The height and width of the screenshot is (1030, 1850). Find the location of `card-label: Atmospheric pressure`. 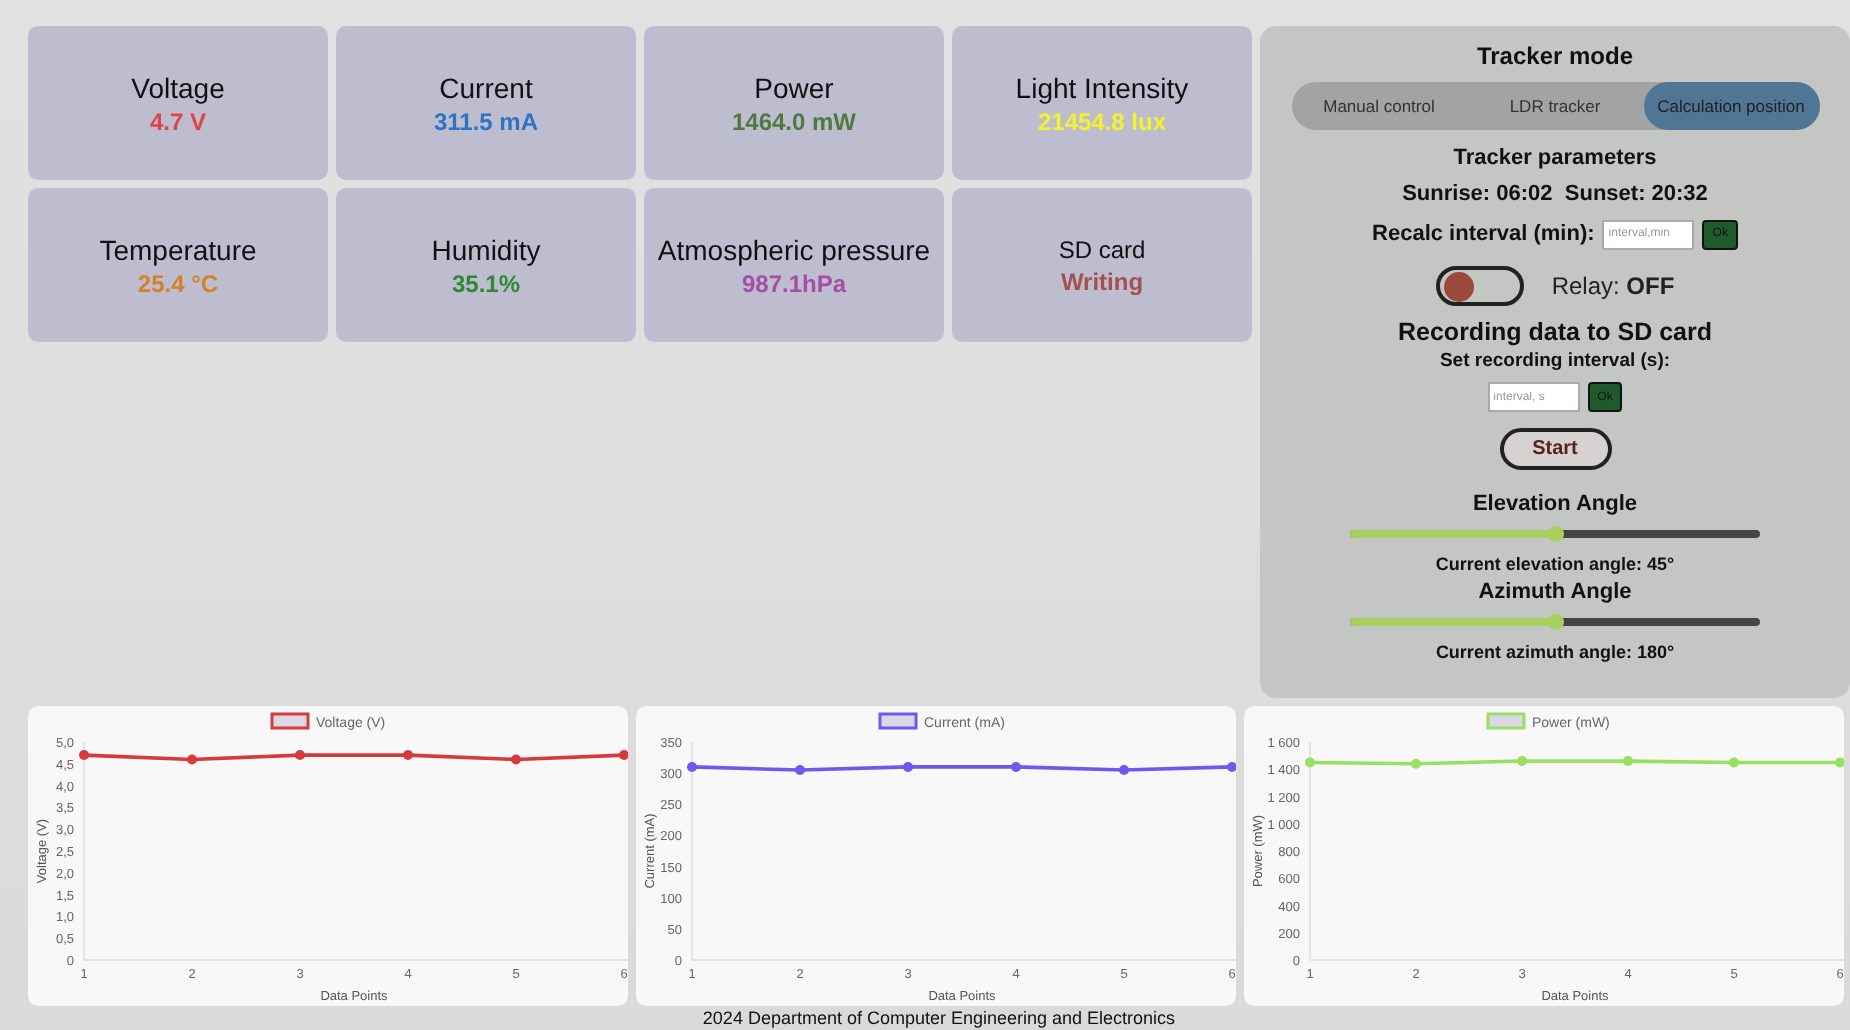

card-label: Atmospheric pressure is located at coordinates (794, 249).